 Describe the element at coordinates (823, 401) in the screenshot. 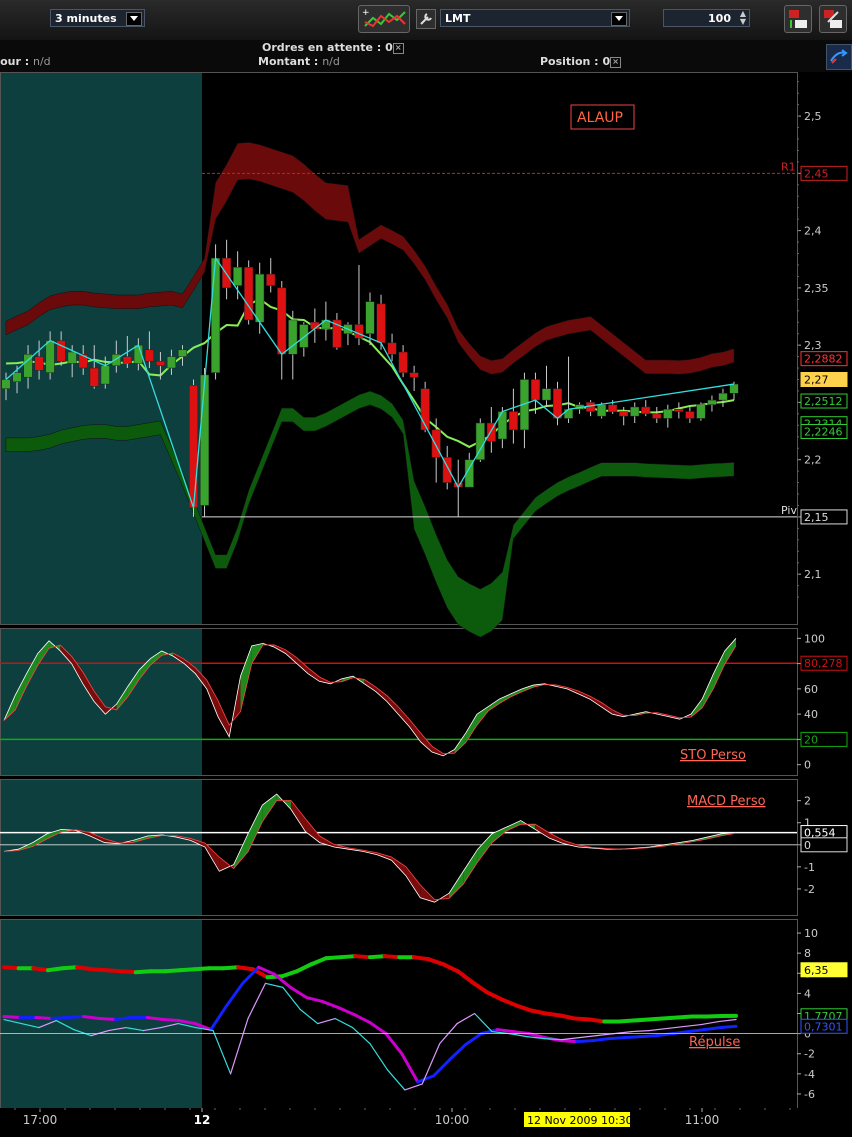

I see `price-tag-label: 2,2512` at that location.